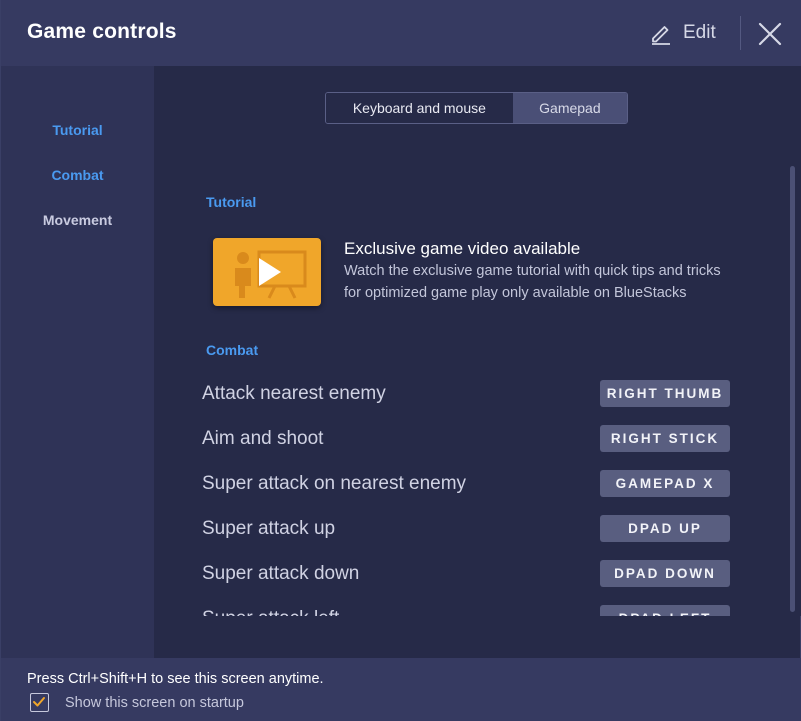 The height and width of the screenshot is (721, 801). Describe the element at coordinates (665, 528) in the screenshot. I see `key-binding-badge: DPAD UP` at that location.